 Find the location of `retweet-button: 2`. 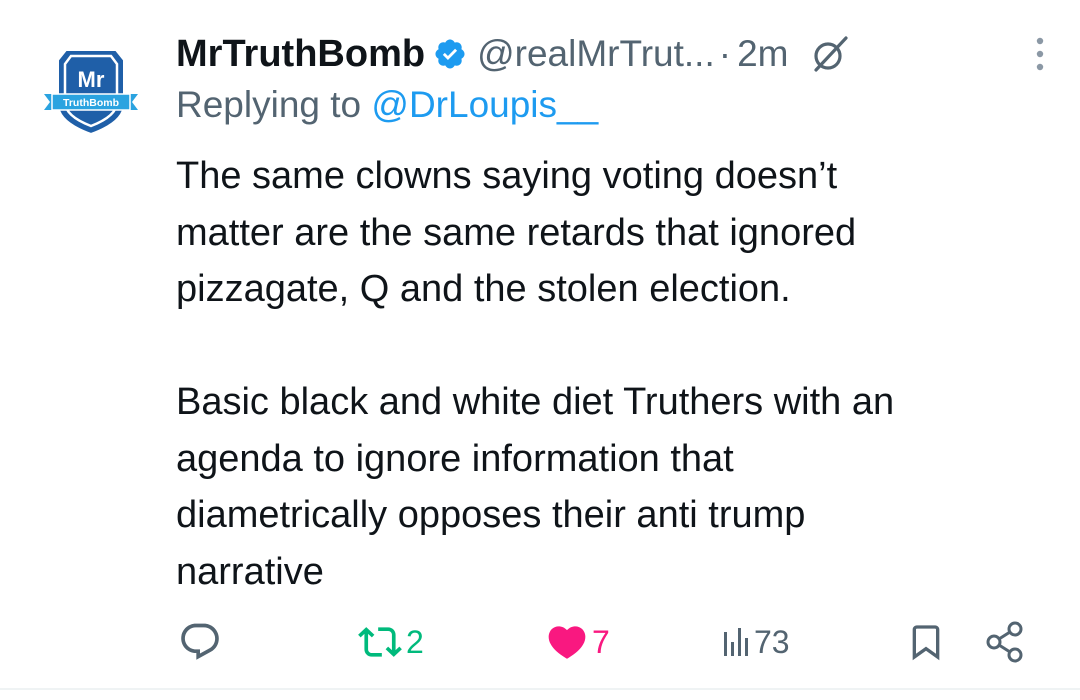

retweet-button: 2 is located at coordinates (390, 642).